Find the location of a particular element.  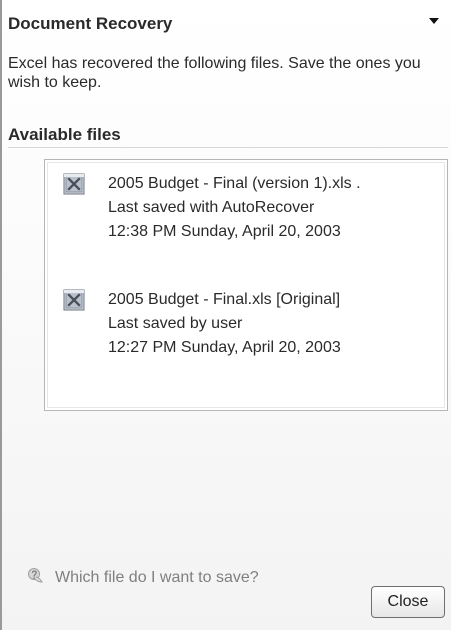

file-status: Last saved by user is located at coordinates (175, 323).